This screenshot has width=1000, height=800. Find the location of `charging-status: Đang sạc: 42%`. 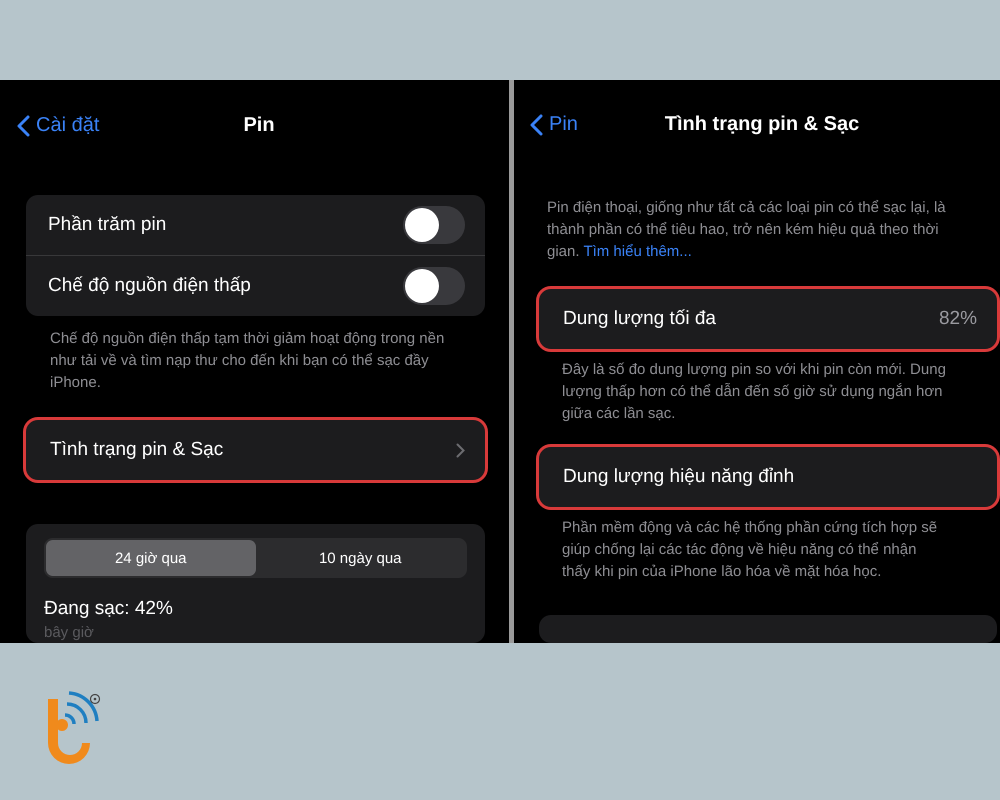

charging-status: Đang sạc: 42% is located at coordinates (109, 609).